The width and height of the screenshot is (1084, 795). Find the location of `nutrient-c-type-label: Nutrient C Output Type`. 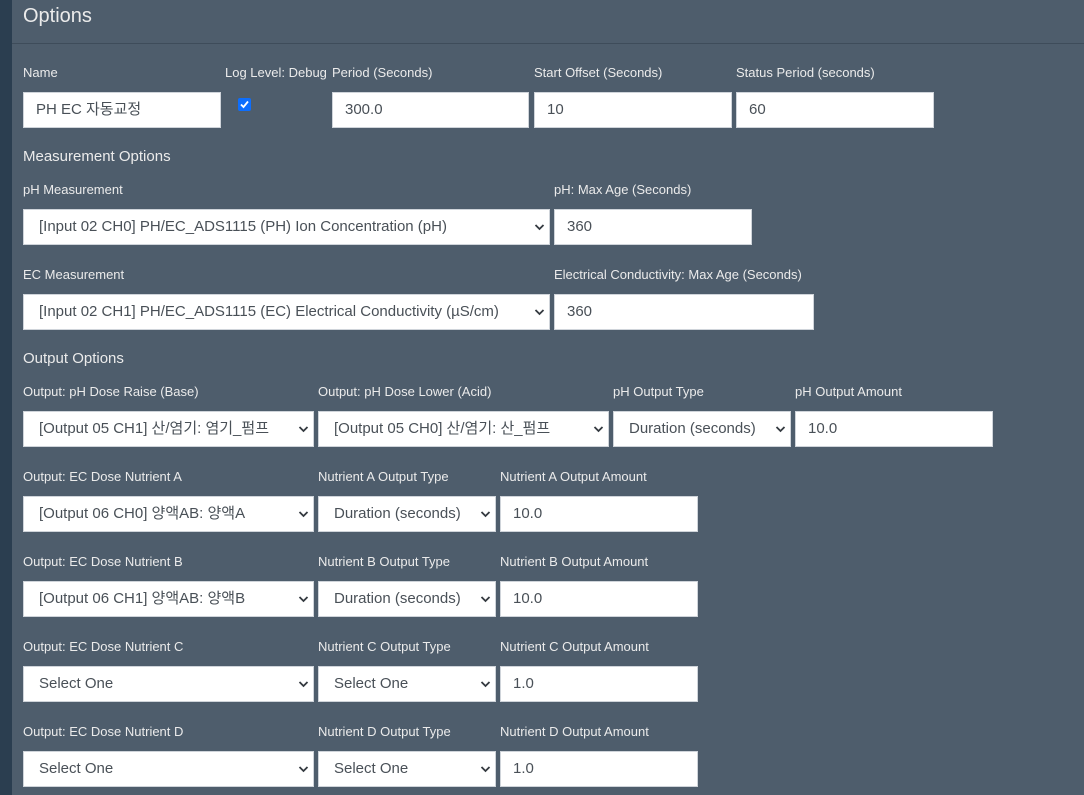

nutrient-c-type-label: Nutrient C Output Type is located at coordinates (384, 646).